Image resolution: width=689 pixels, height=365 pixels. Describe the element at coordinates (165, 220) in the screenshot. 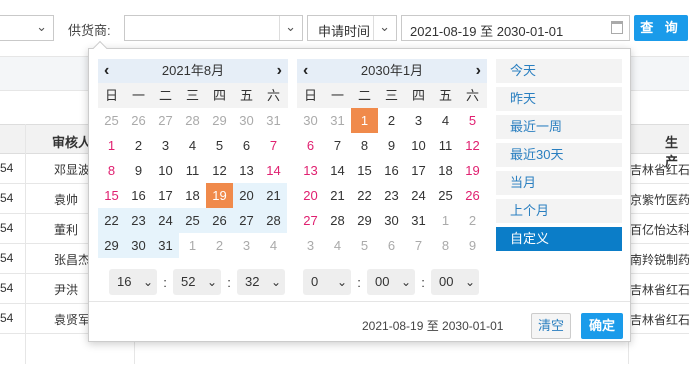

I see `calendar-day: 24` at that location.